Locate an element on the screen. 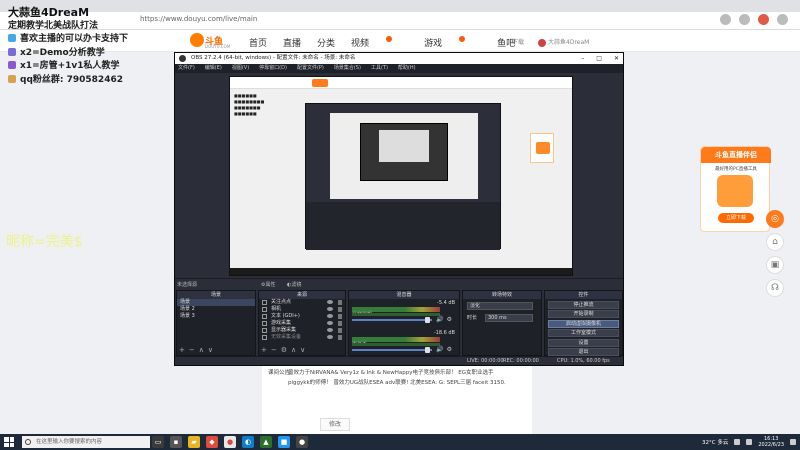  volume-meter-peak is located at coordinates (396, 314).